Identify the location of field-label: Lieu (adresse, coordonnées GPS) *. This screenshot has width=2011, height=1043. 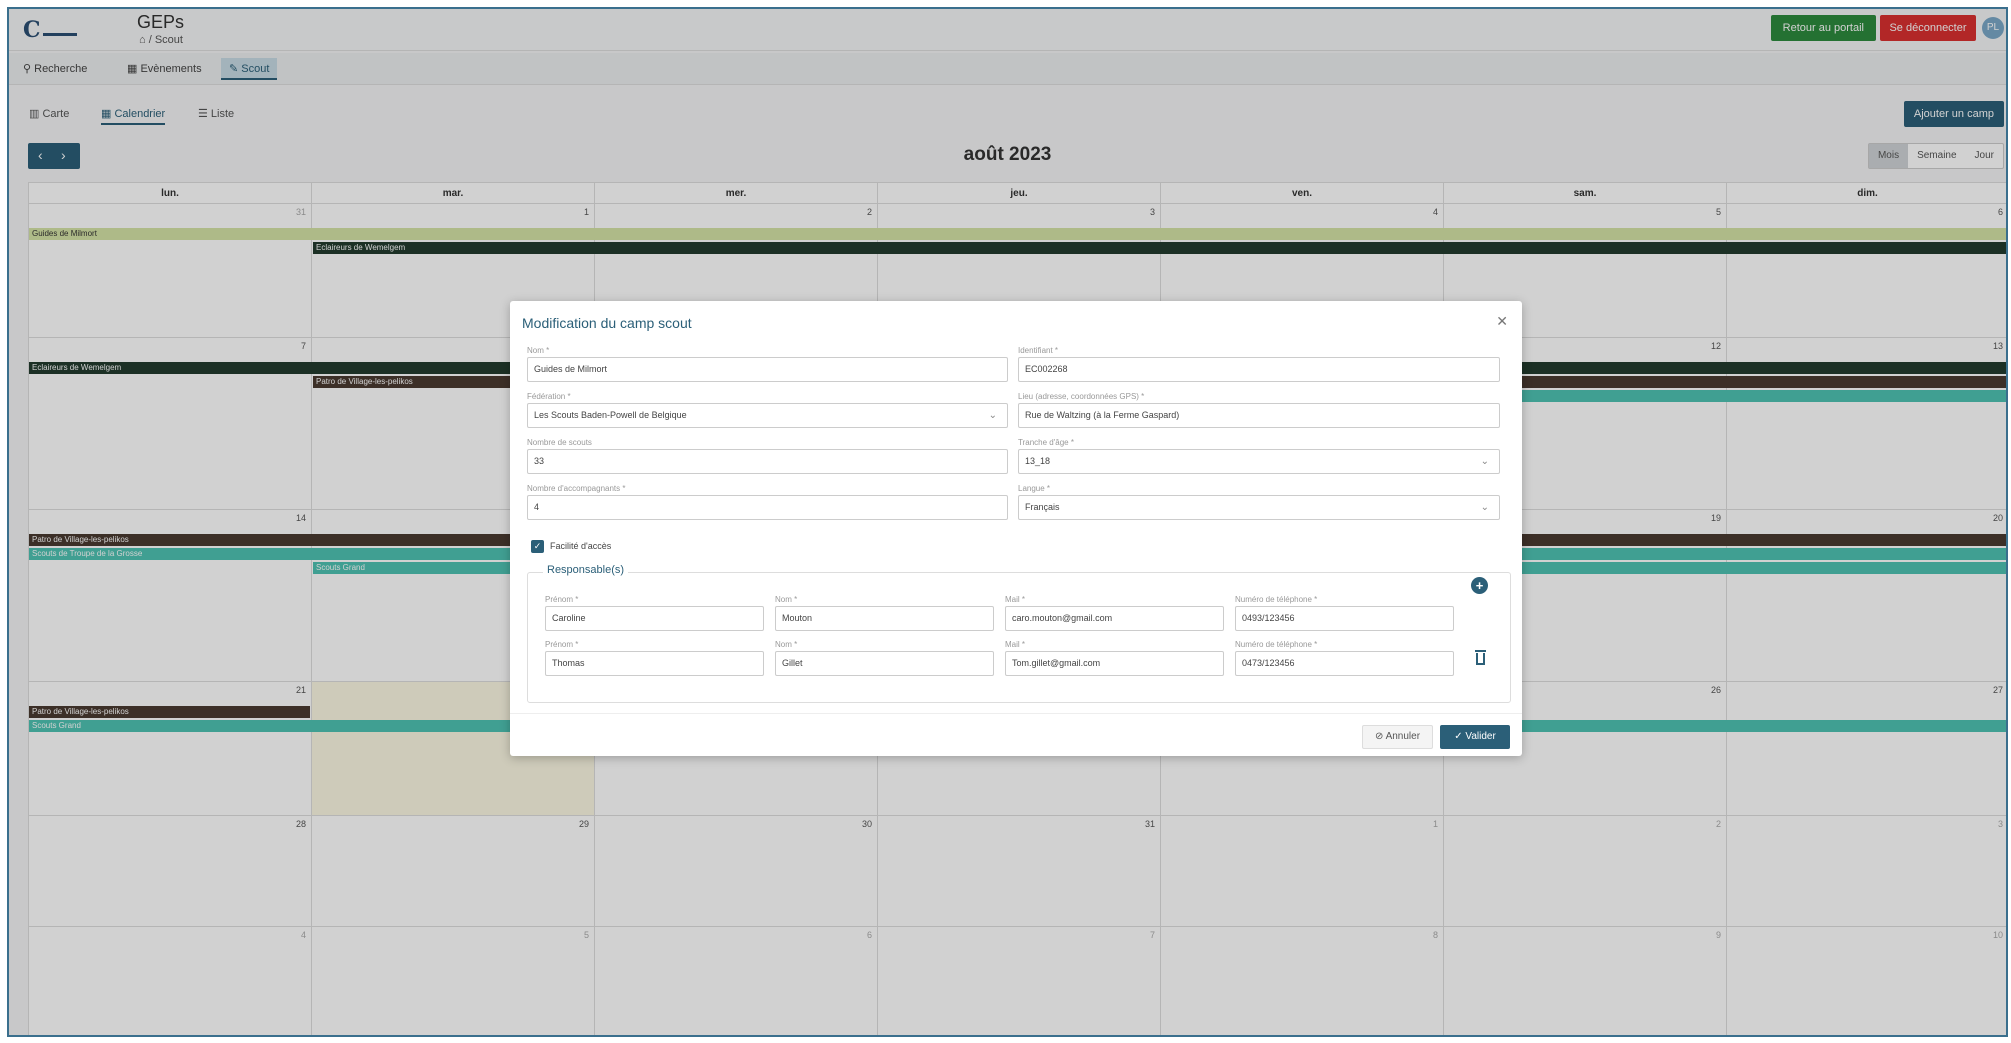
(1081, 396).